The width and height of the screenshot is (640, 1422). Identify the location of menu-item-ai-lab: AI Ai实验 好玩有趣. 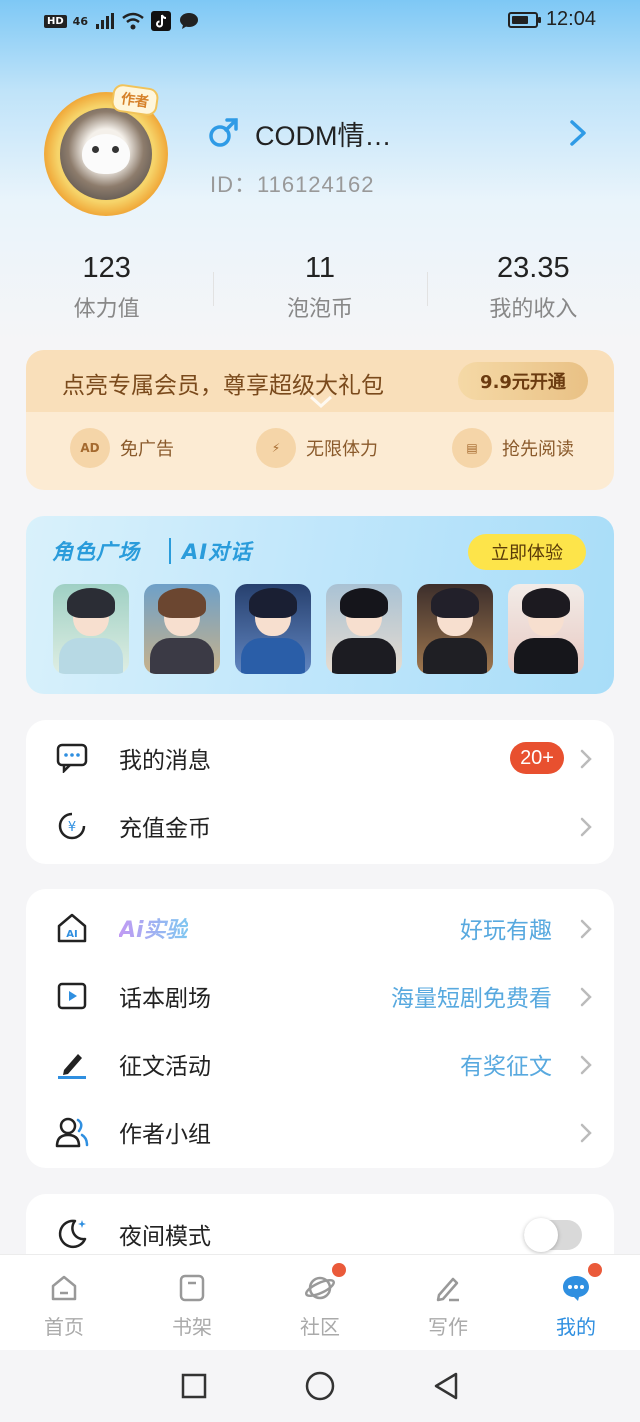
(320, 928).